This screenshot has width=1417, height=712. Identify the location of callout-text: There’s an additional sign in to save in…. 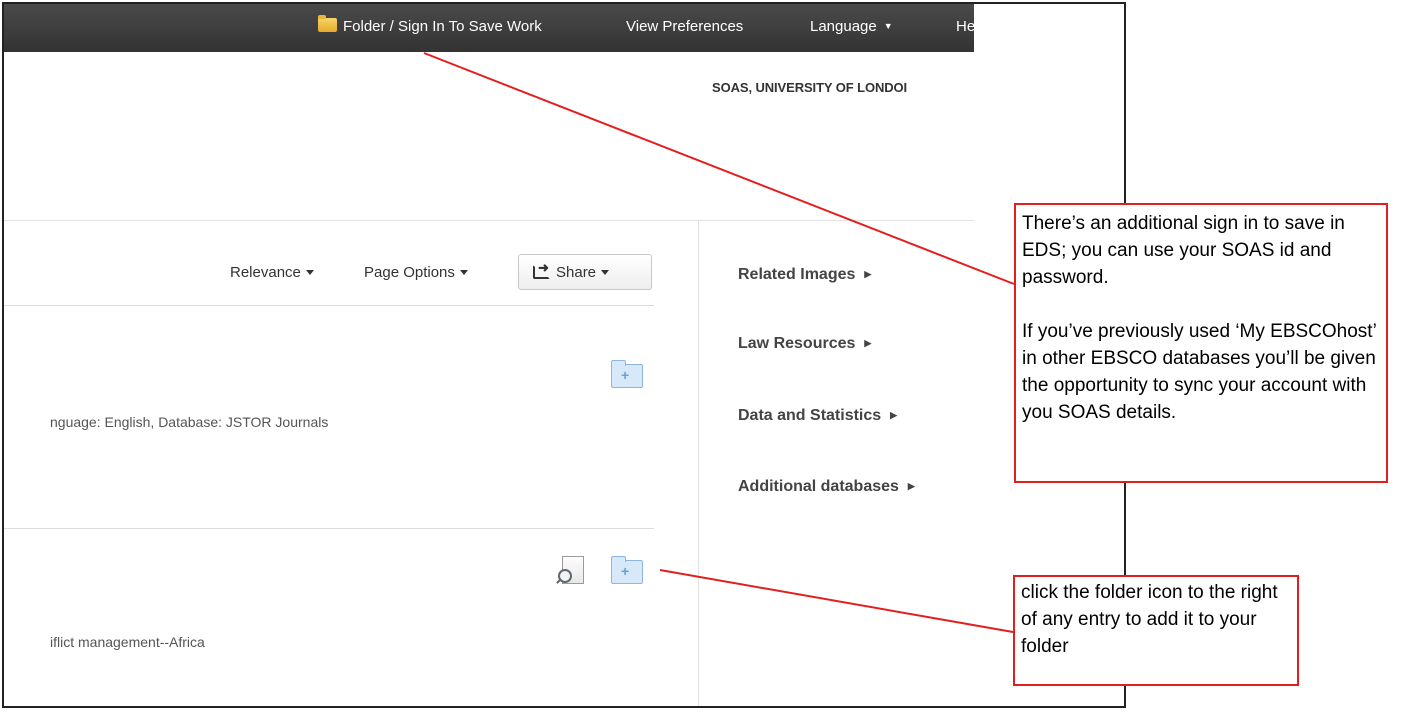
(1183, 250).